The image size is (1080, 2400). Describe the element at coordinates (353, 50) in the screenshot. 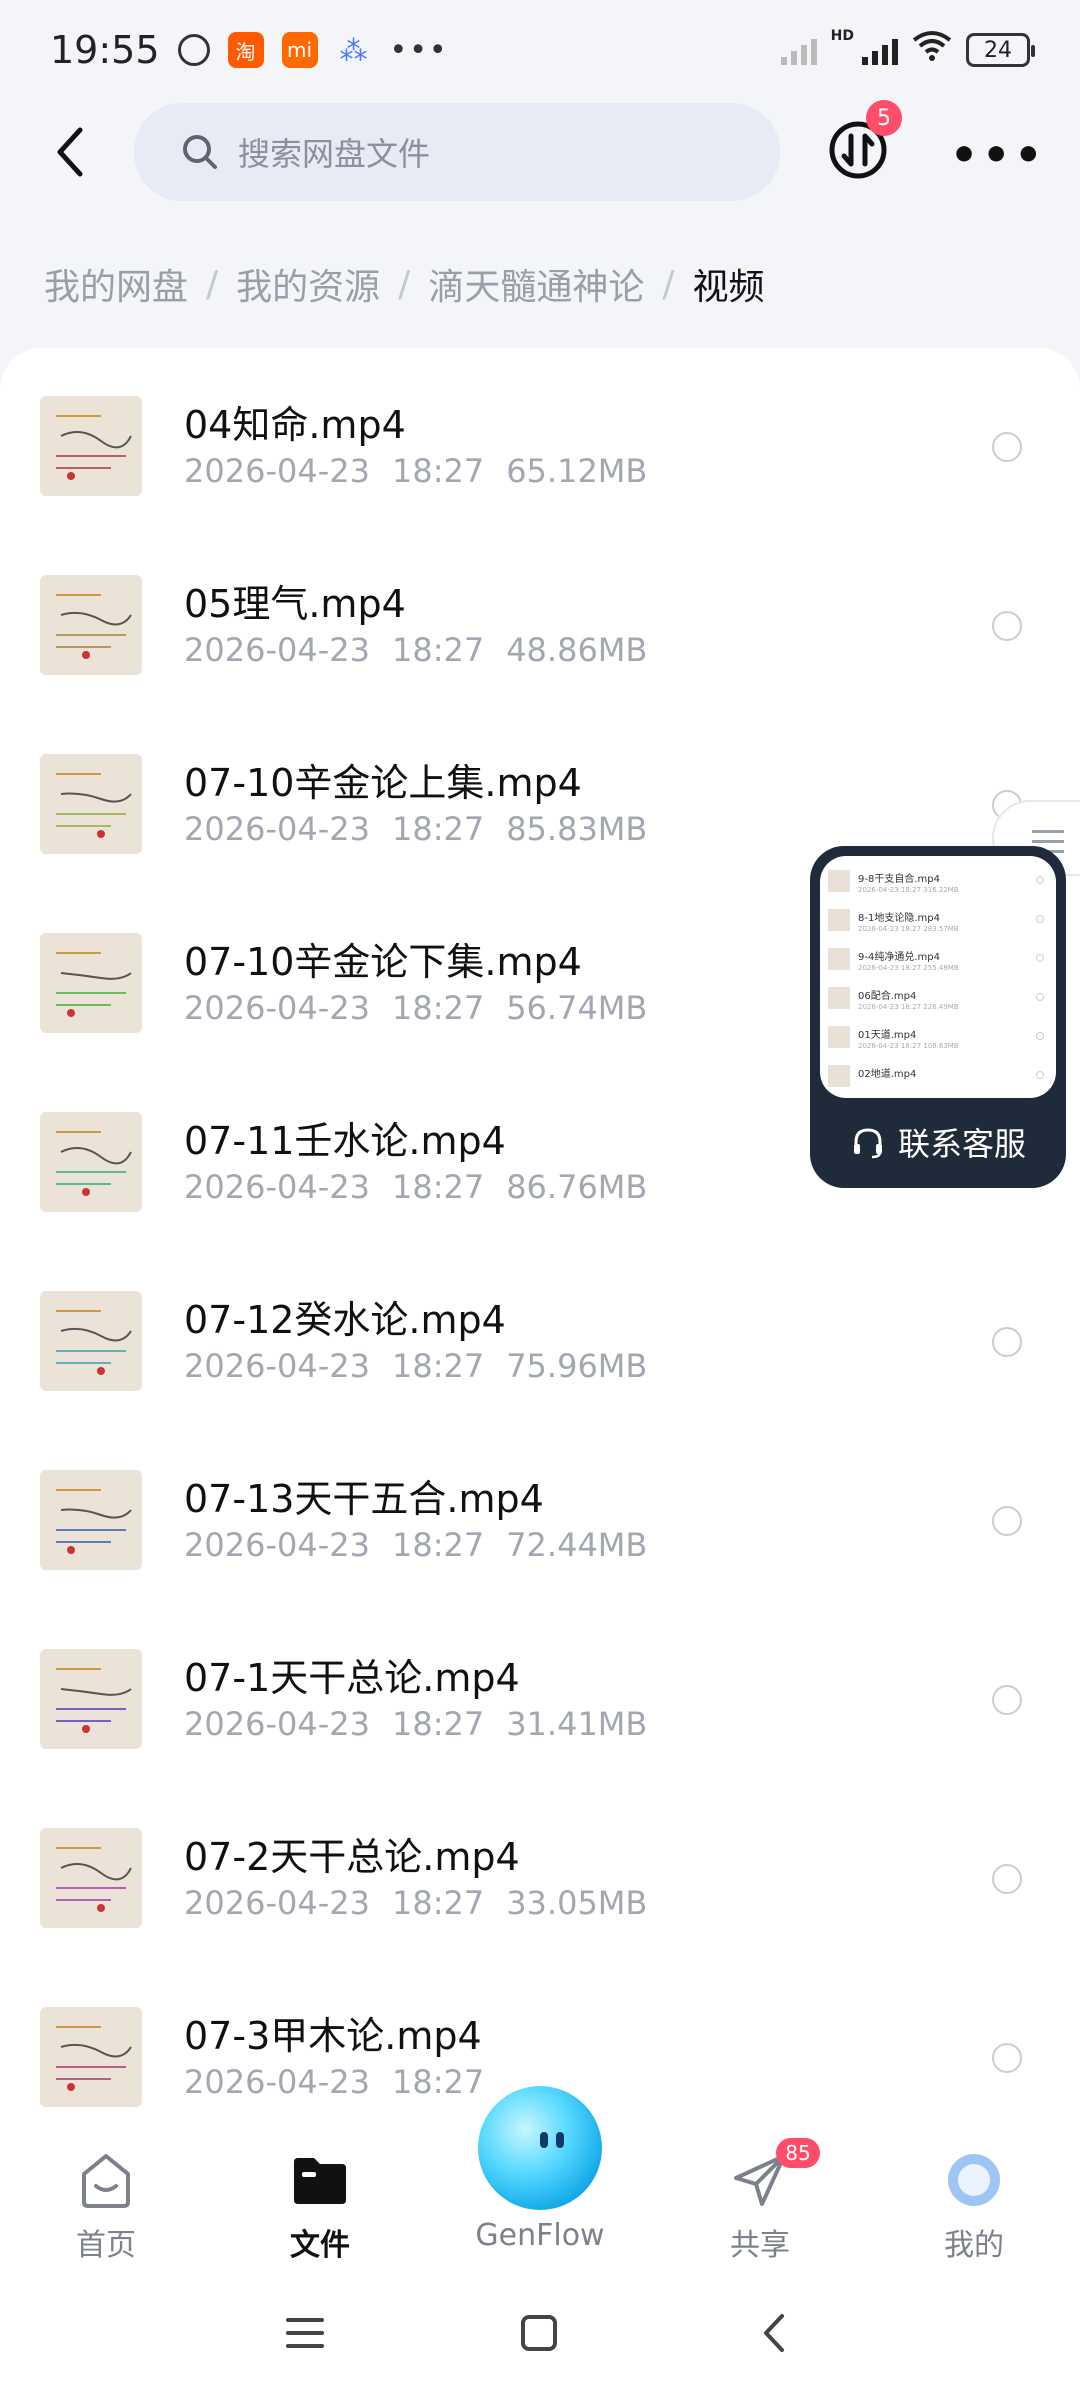

I see `cloud-icon: ⁂` at that location.